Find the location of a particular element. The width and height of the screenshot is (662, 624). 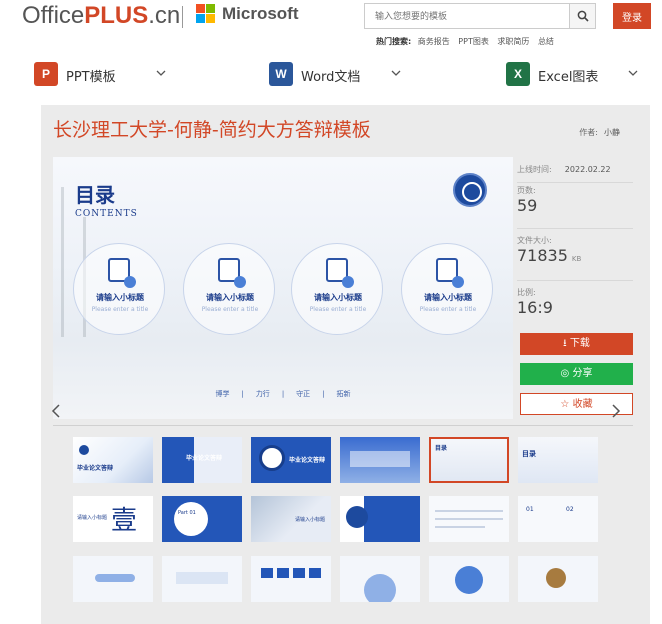

star-icon: ☆ is located at coordinates (566, 404).